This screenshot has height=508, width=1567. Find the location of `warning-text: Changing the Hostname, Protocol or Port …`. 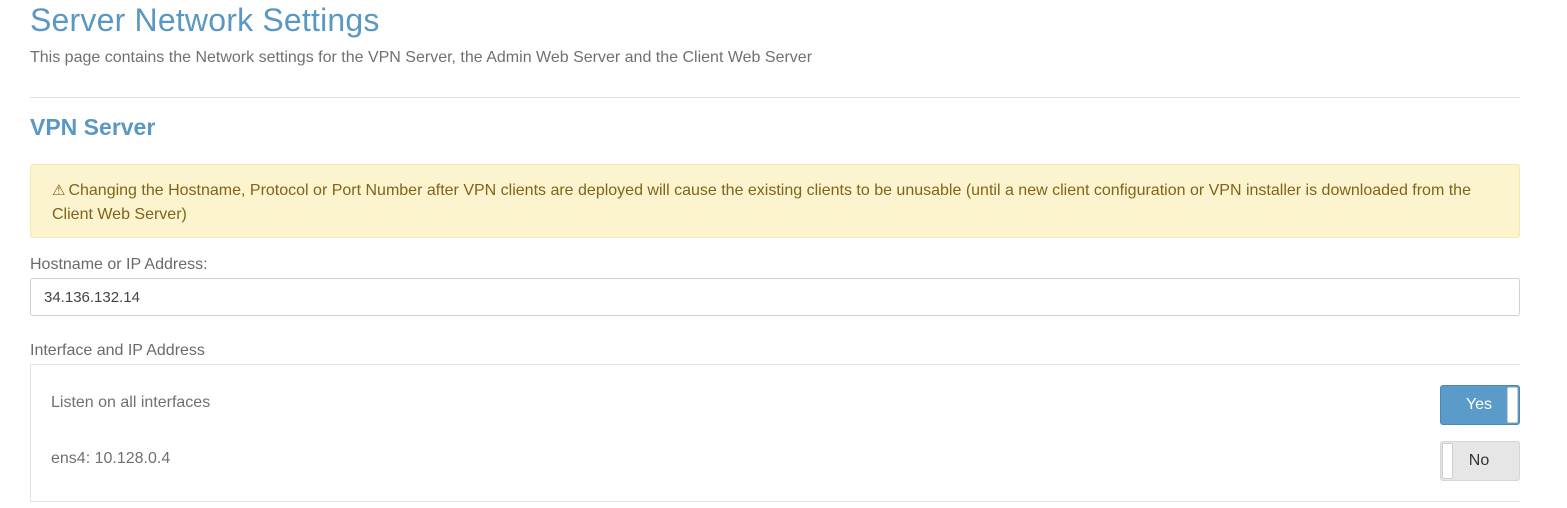

warning-text: Changing the Hostname, Protocol or Port … is located at coordinates (761, 202).